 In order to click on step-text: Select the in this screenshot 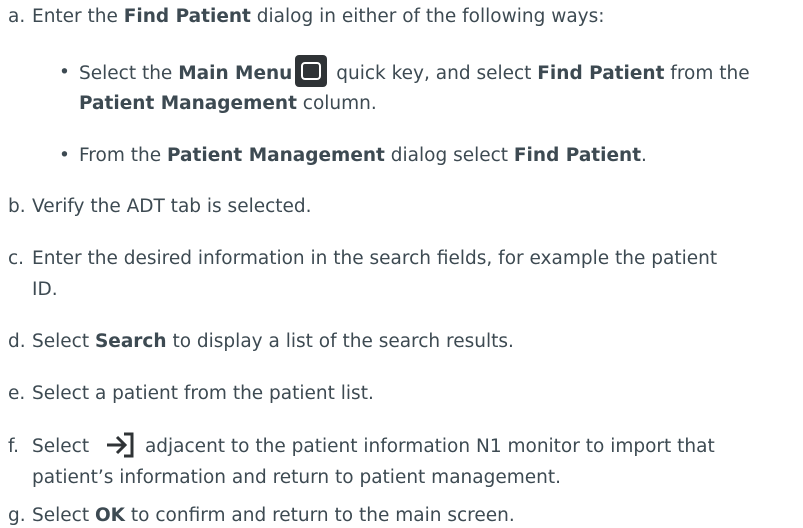, I will do `click(129, 73)`.